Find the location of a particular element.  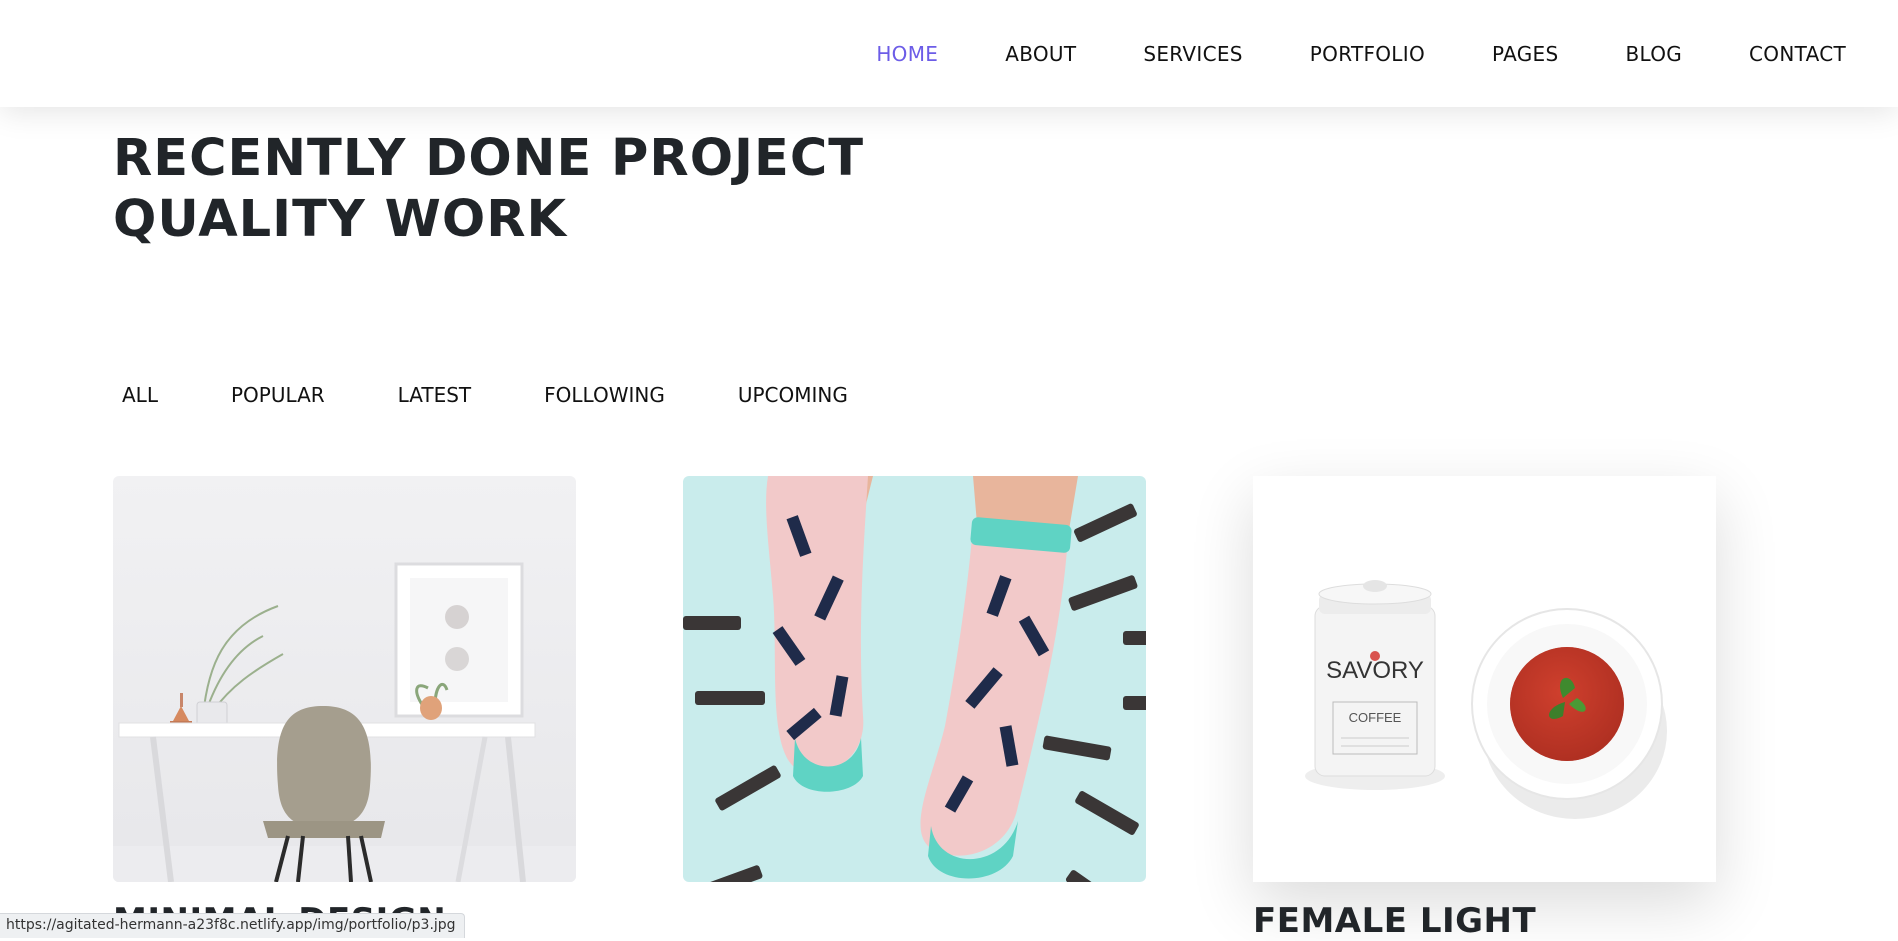

coffee-label-text: COFFEE is located at coordinates (1375, 717).